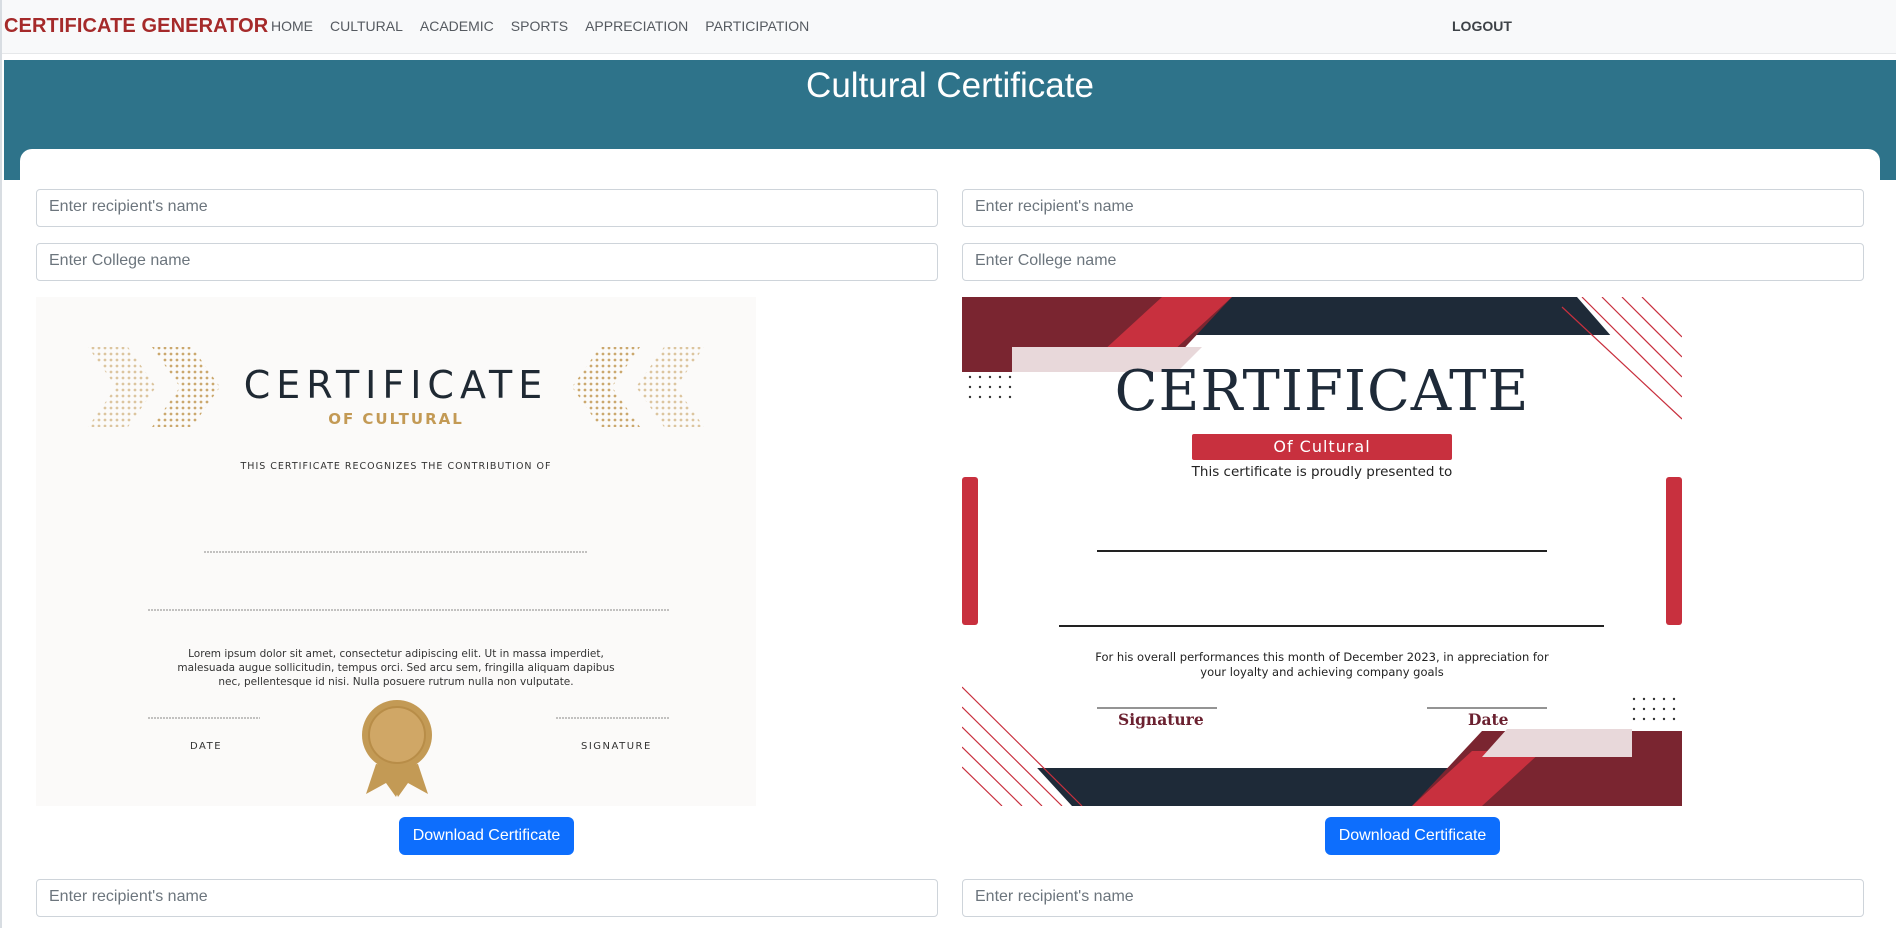 The height and width of the screenshot is (949, 1896). Describe the element at coordinates (1413, 898) in the screenshot. I see `recipient-name-input-4: Enter recipient's name` at that location.